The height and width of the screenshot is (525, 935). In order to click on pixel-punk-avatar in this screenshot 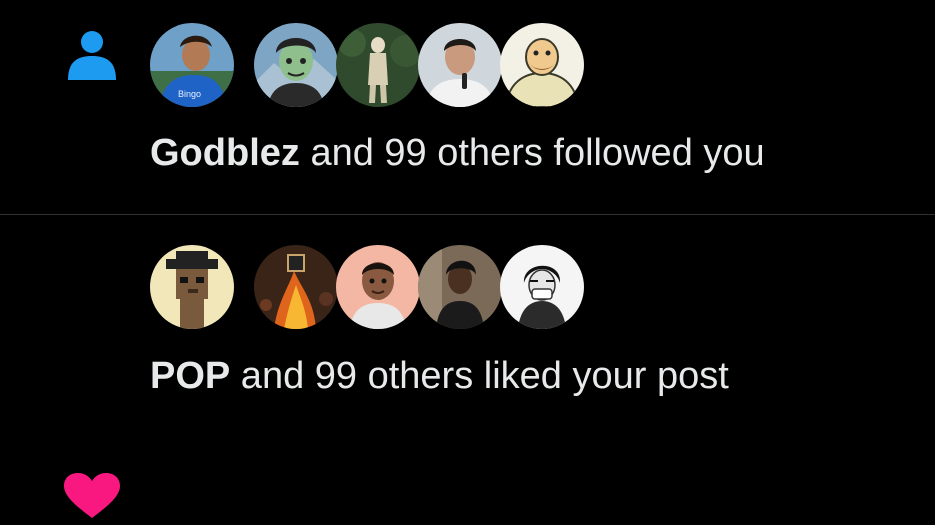, I will do `click(192, 287)`.